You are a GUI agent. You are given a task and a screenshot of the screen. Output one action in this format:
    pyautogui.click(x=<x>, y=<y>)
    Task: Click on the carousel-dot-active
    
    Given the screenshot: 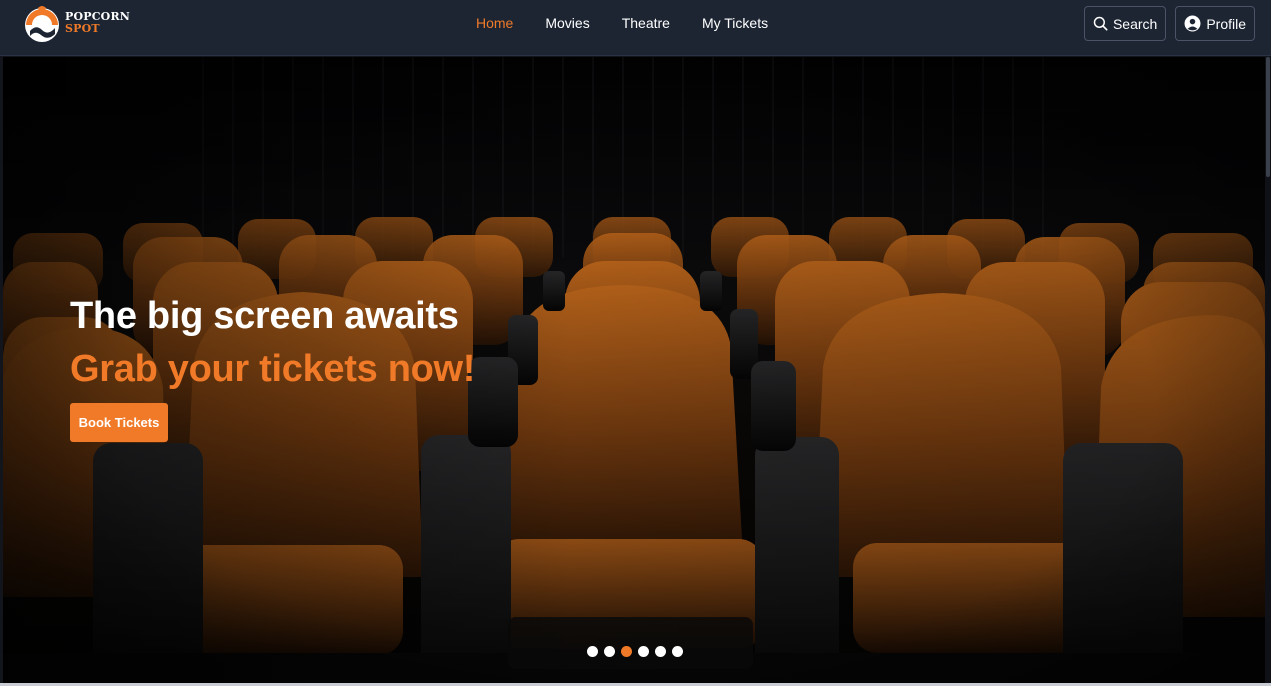 What is the action you would take?
    pyautogui.click(x=626, y=651)
    